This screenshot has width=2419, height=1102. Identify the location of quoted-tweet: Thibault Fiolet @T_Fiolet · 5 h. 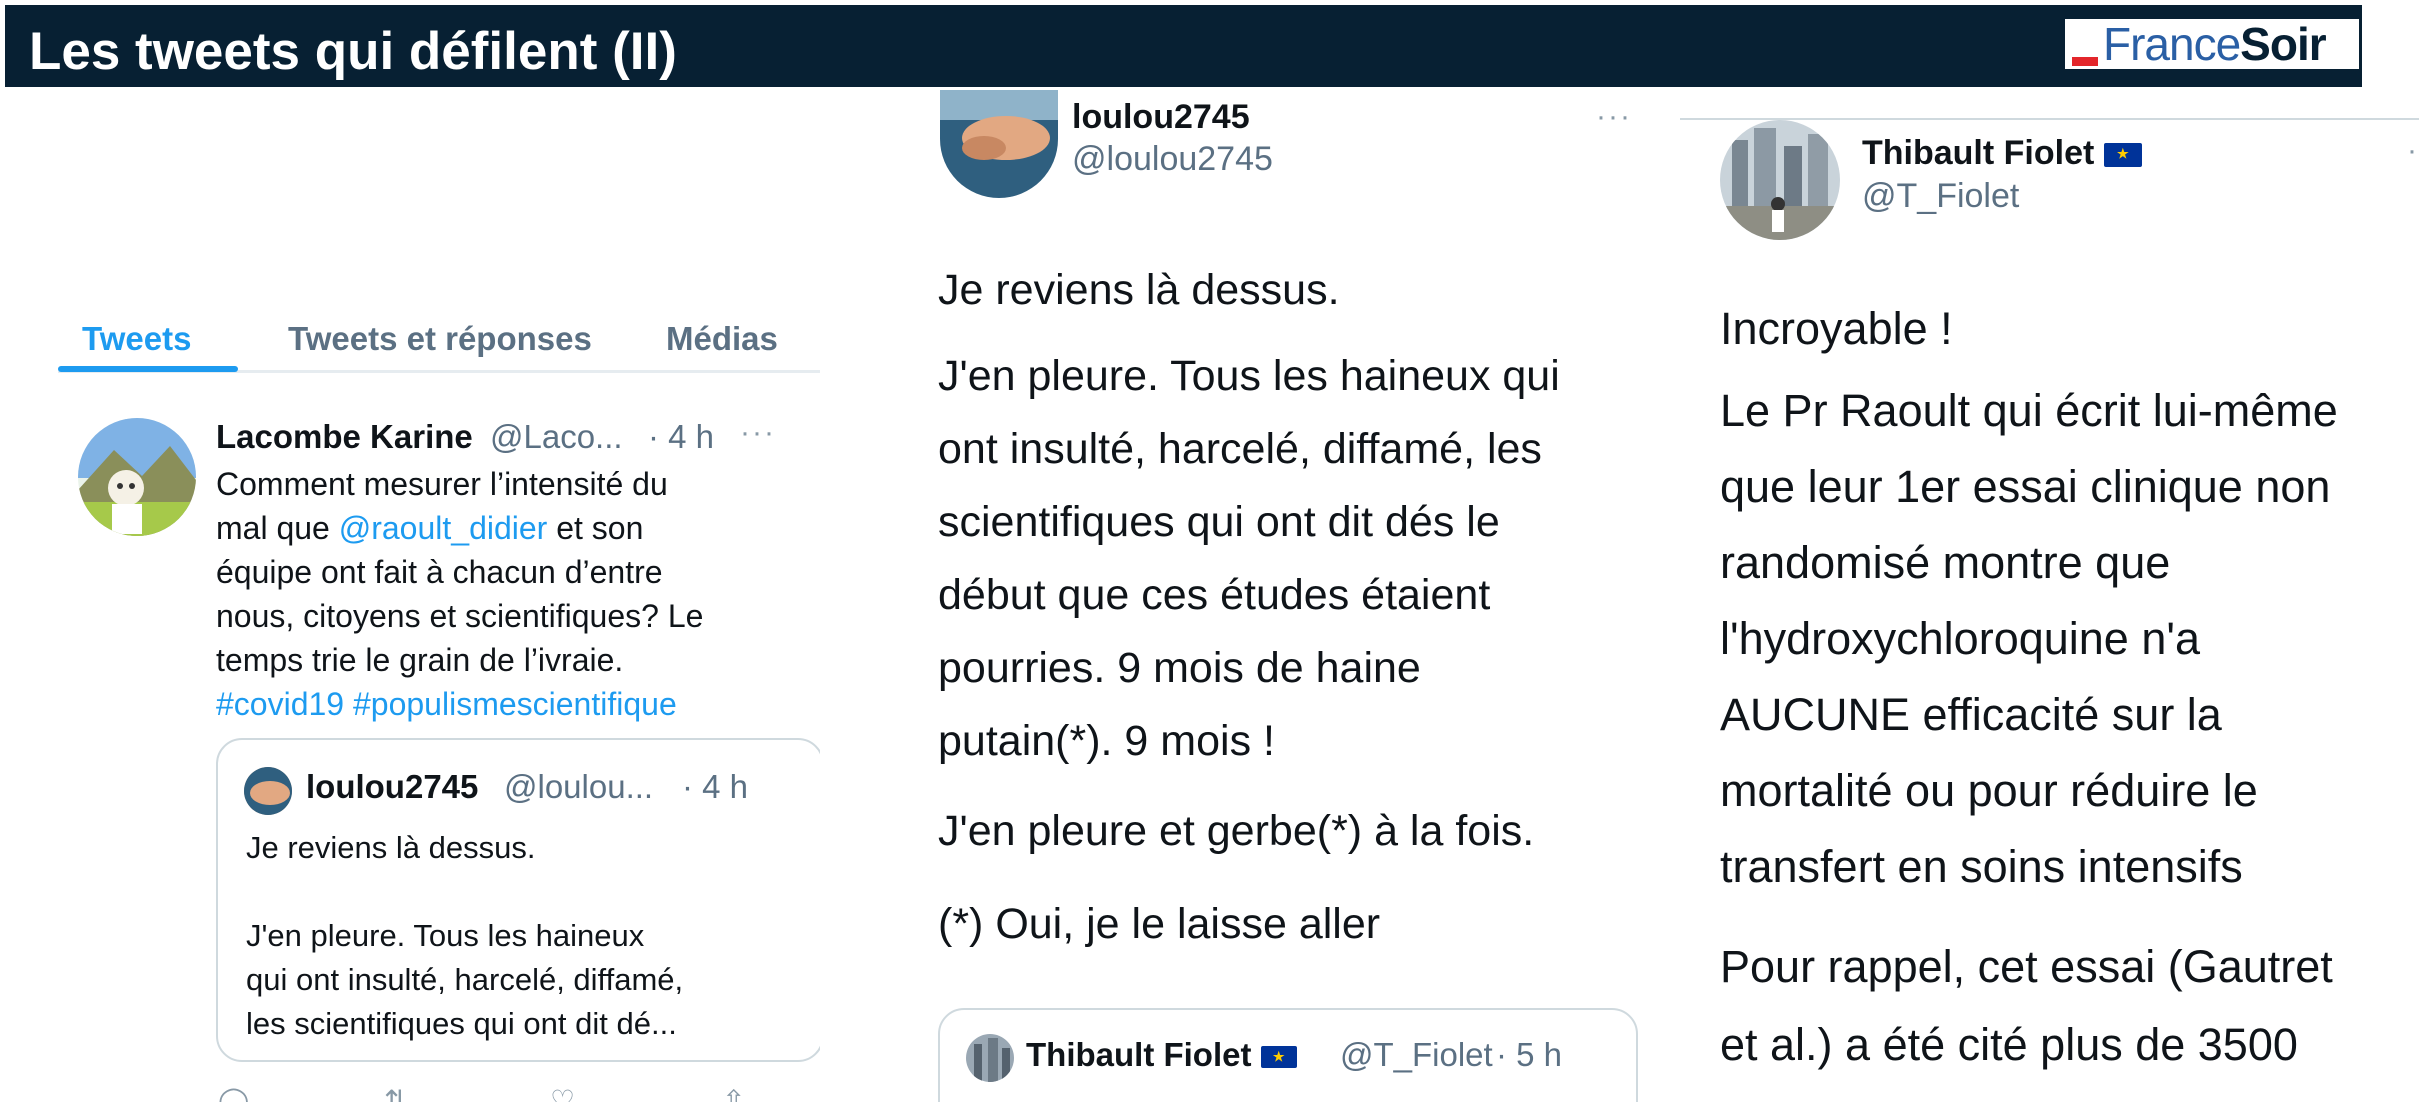
(1288, 1055).